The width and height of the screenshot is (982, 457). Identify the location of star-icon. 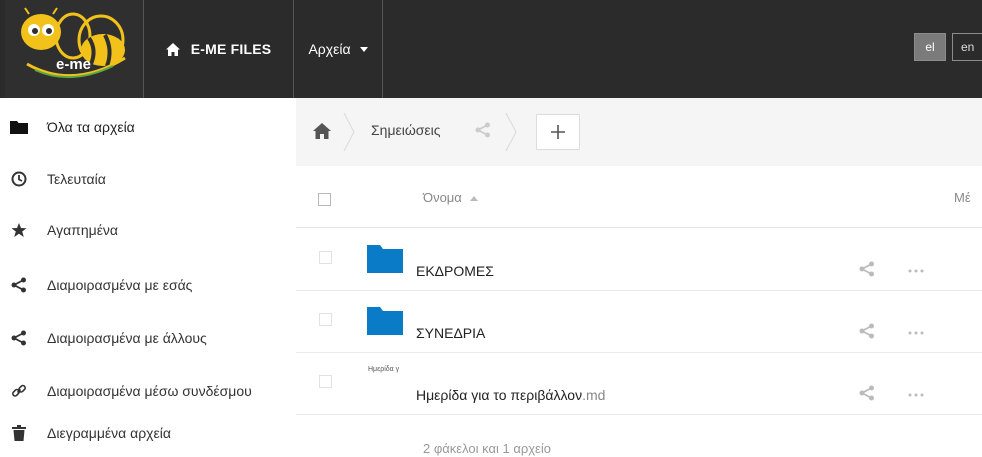
(19, 230).